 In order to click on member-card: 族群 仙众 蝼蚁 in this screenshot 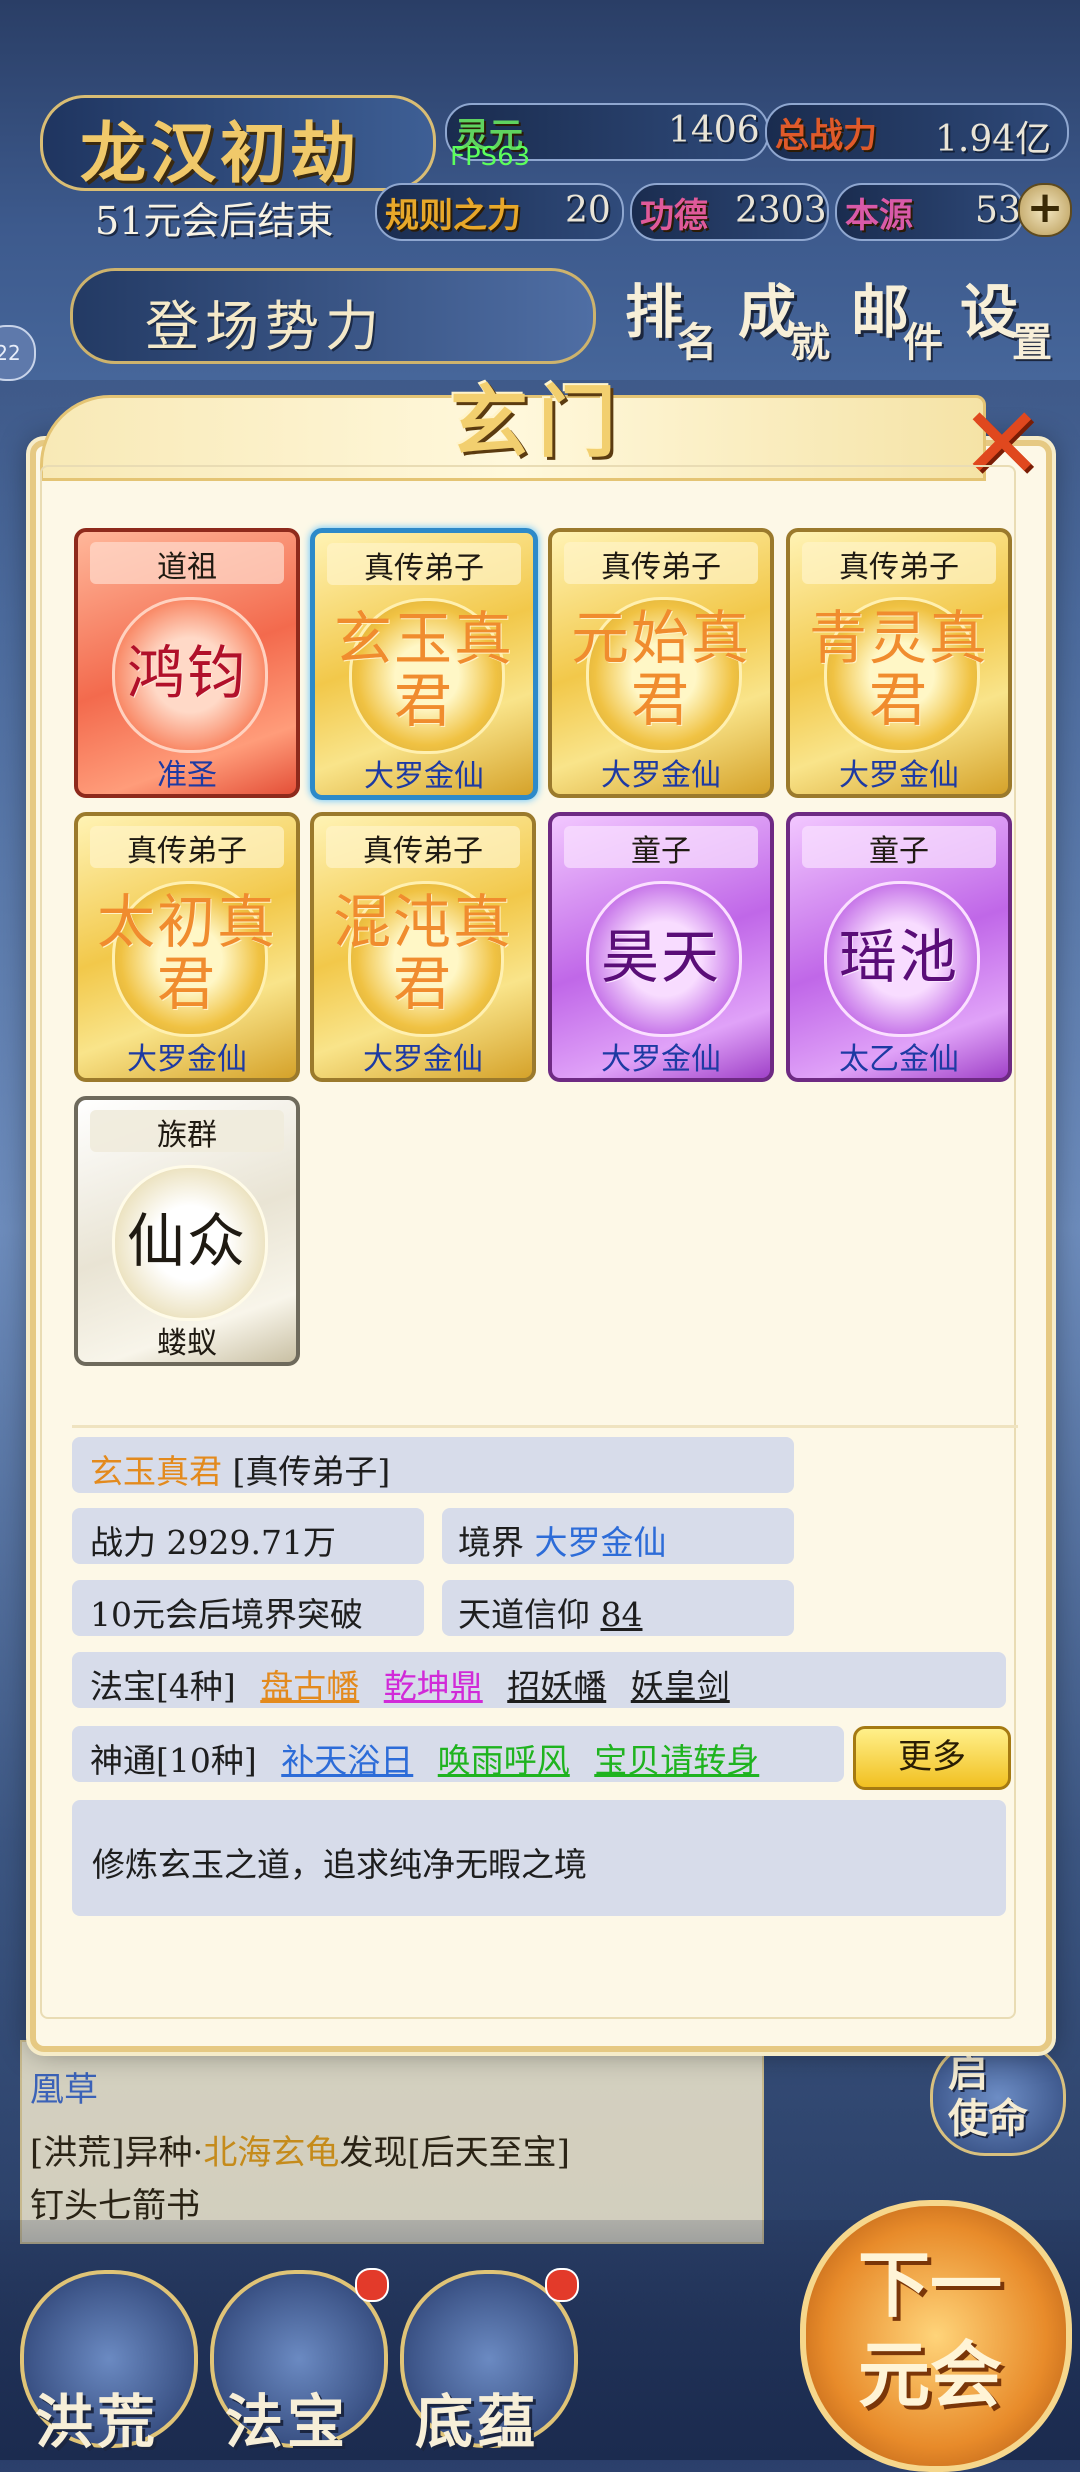, I will do `click(187, 1231)`.